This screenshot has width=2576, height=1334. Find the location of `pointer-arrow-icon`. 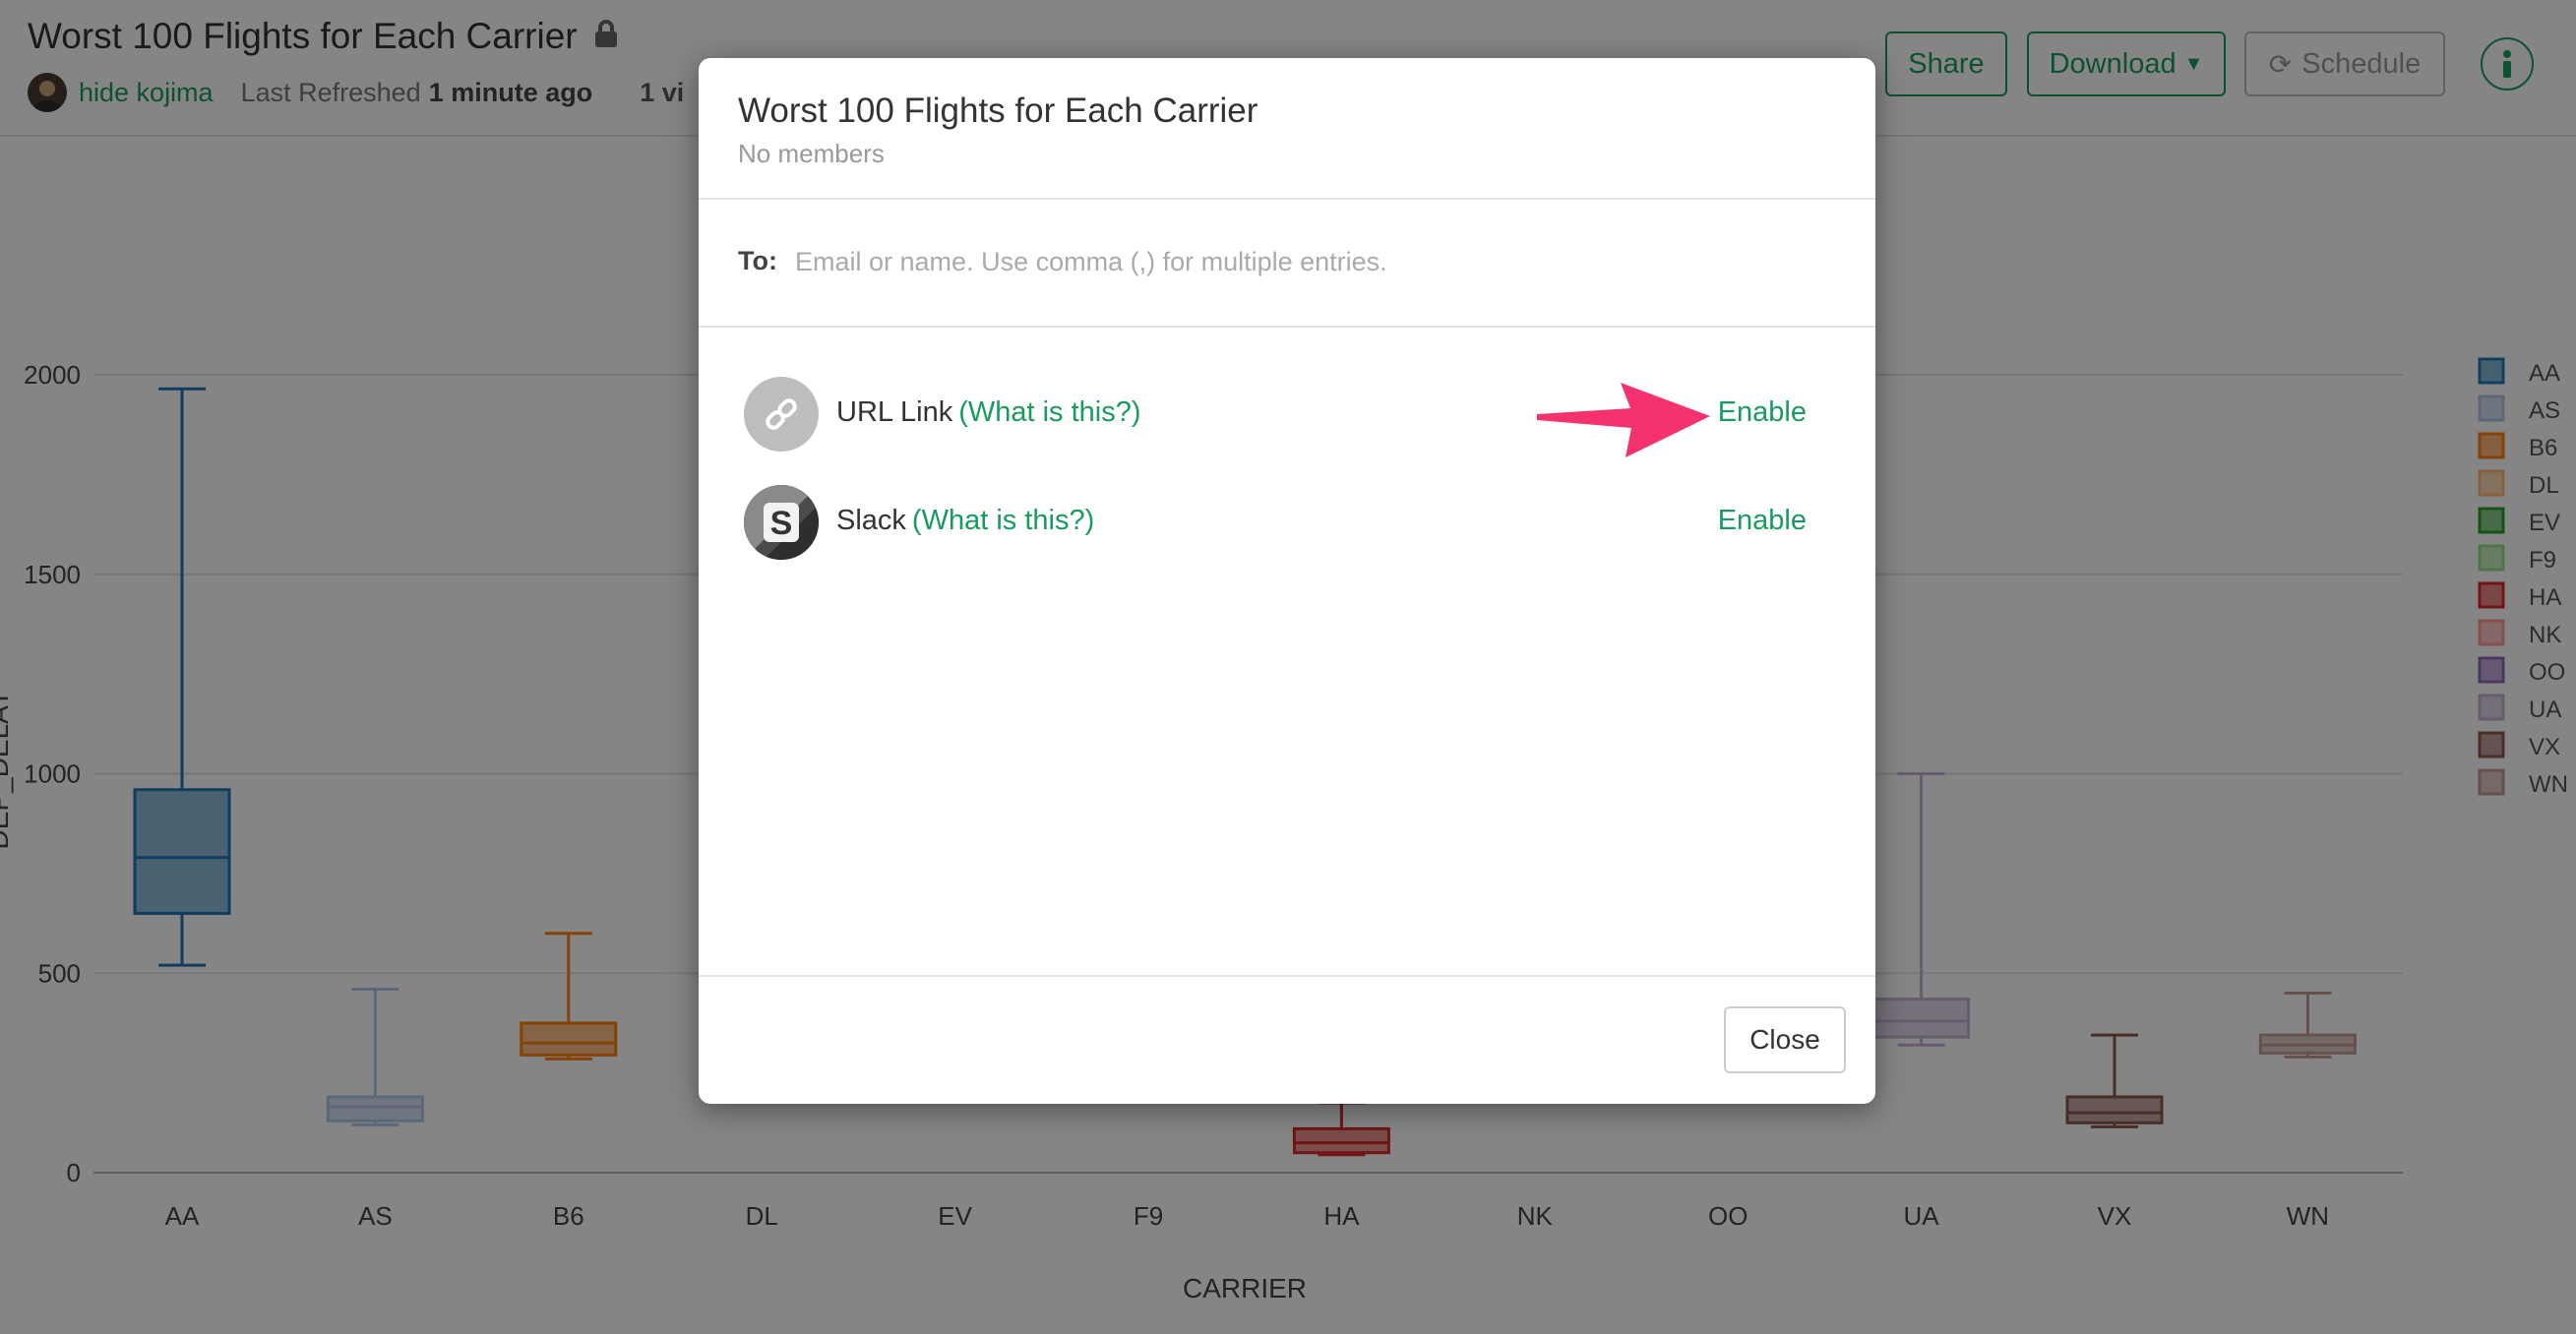

pointer-arrow-icon is located at coordinates (1623, 420).